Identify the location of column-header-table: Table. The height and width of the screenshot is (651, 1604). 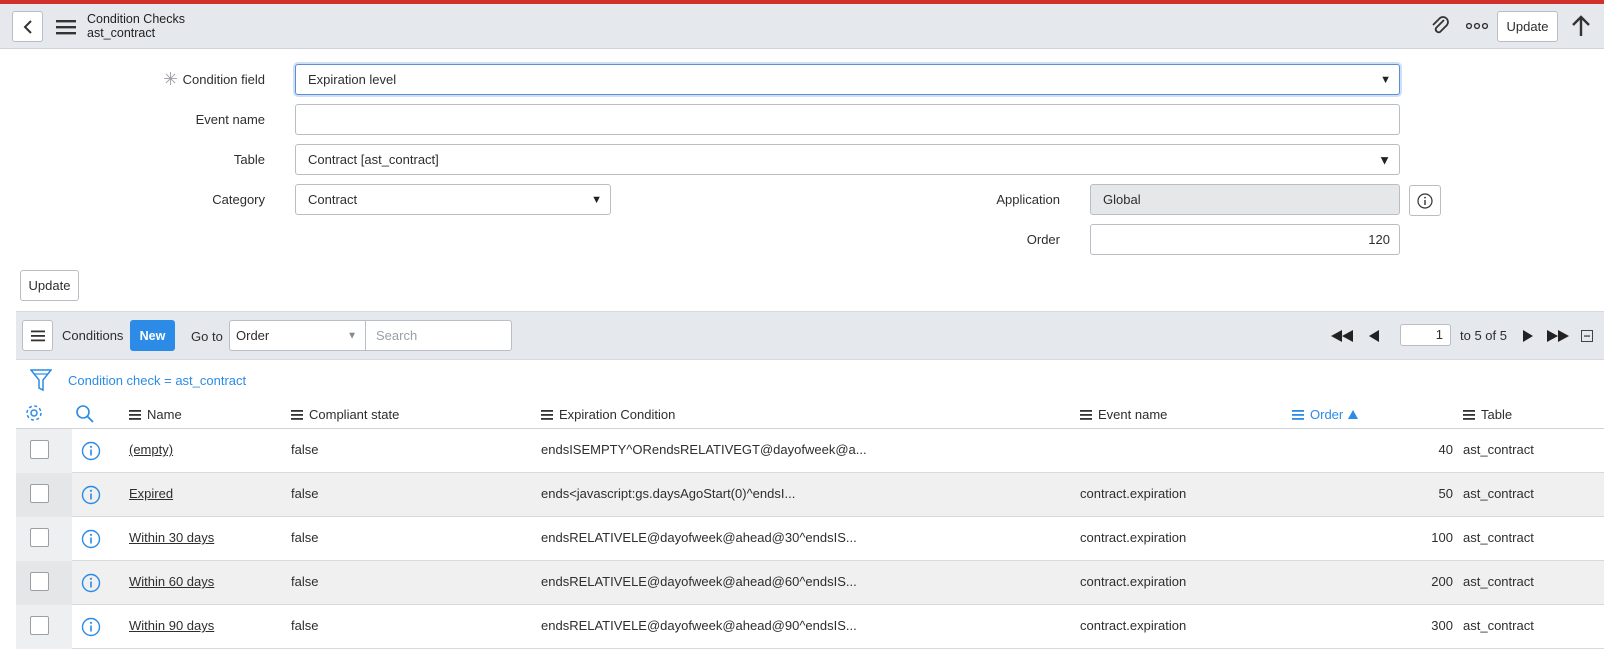
(1487, 414).